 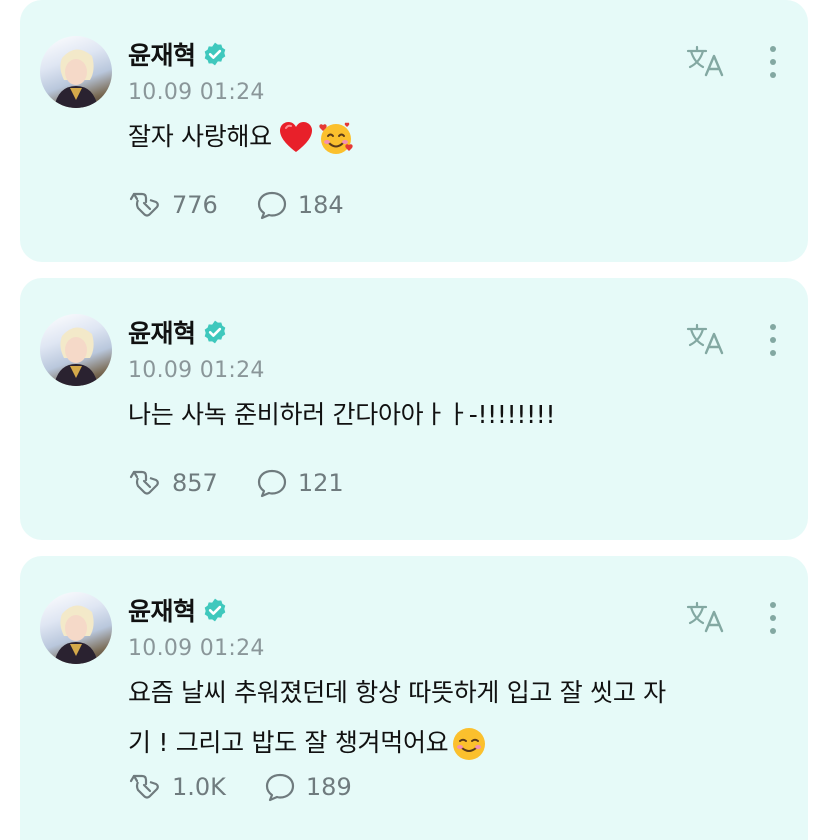 I want to click on post-stats: 857 121, so click(x=255, y=483).